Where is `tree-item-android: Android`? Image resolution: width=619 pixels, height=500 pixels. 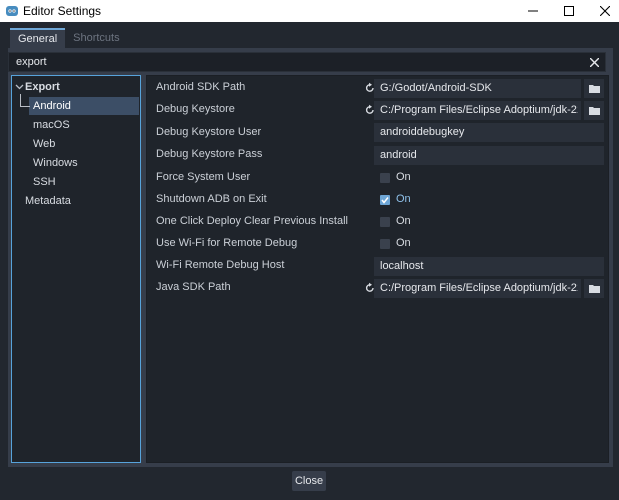
tree-item-android: Android is located at coordinates (52, 106).